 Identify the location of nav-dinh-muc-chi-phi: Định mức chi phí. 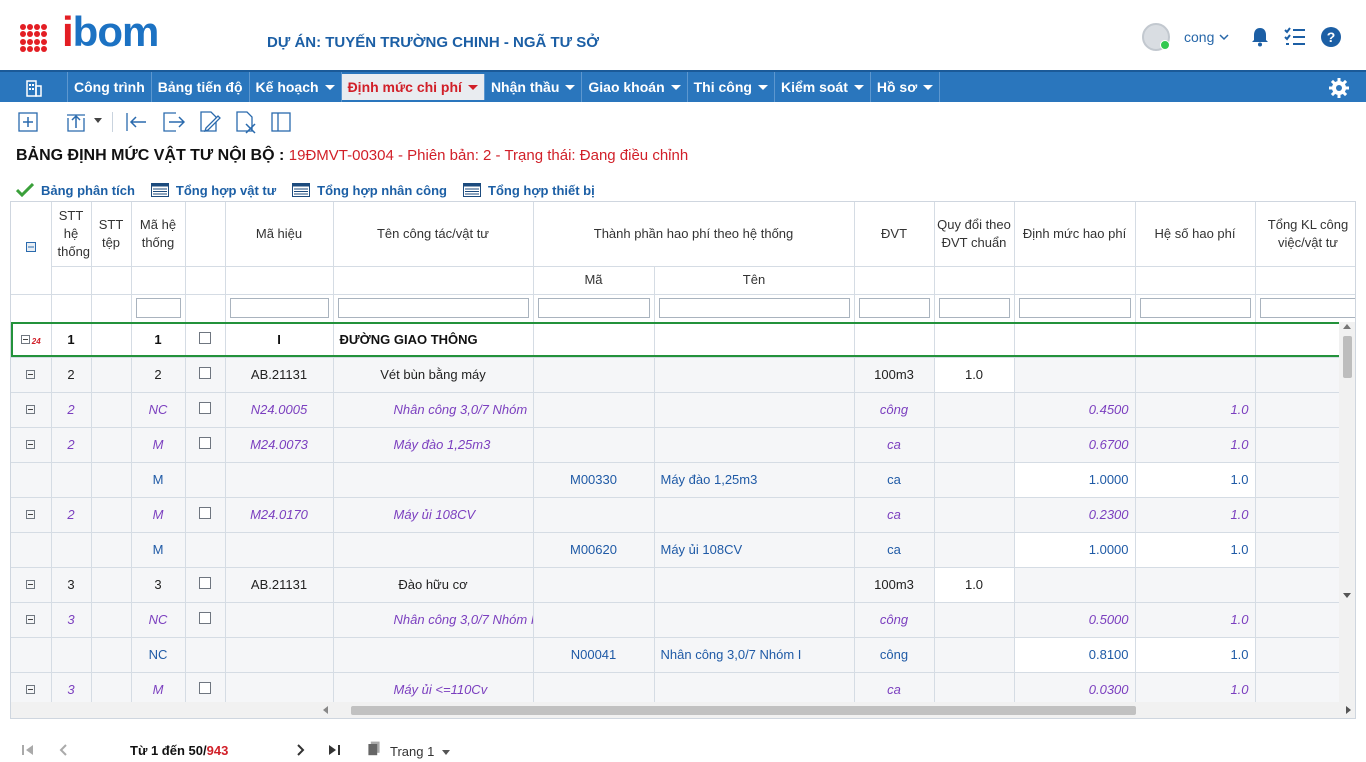
(413, 87).